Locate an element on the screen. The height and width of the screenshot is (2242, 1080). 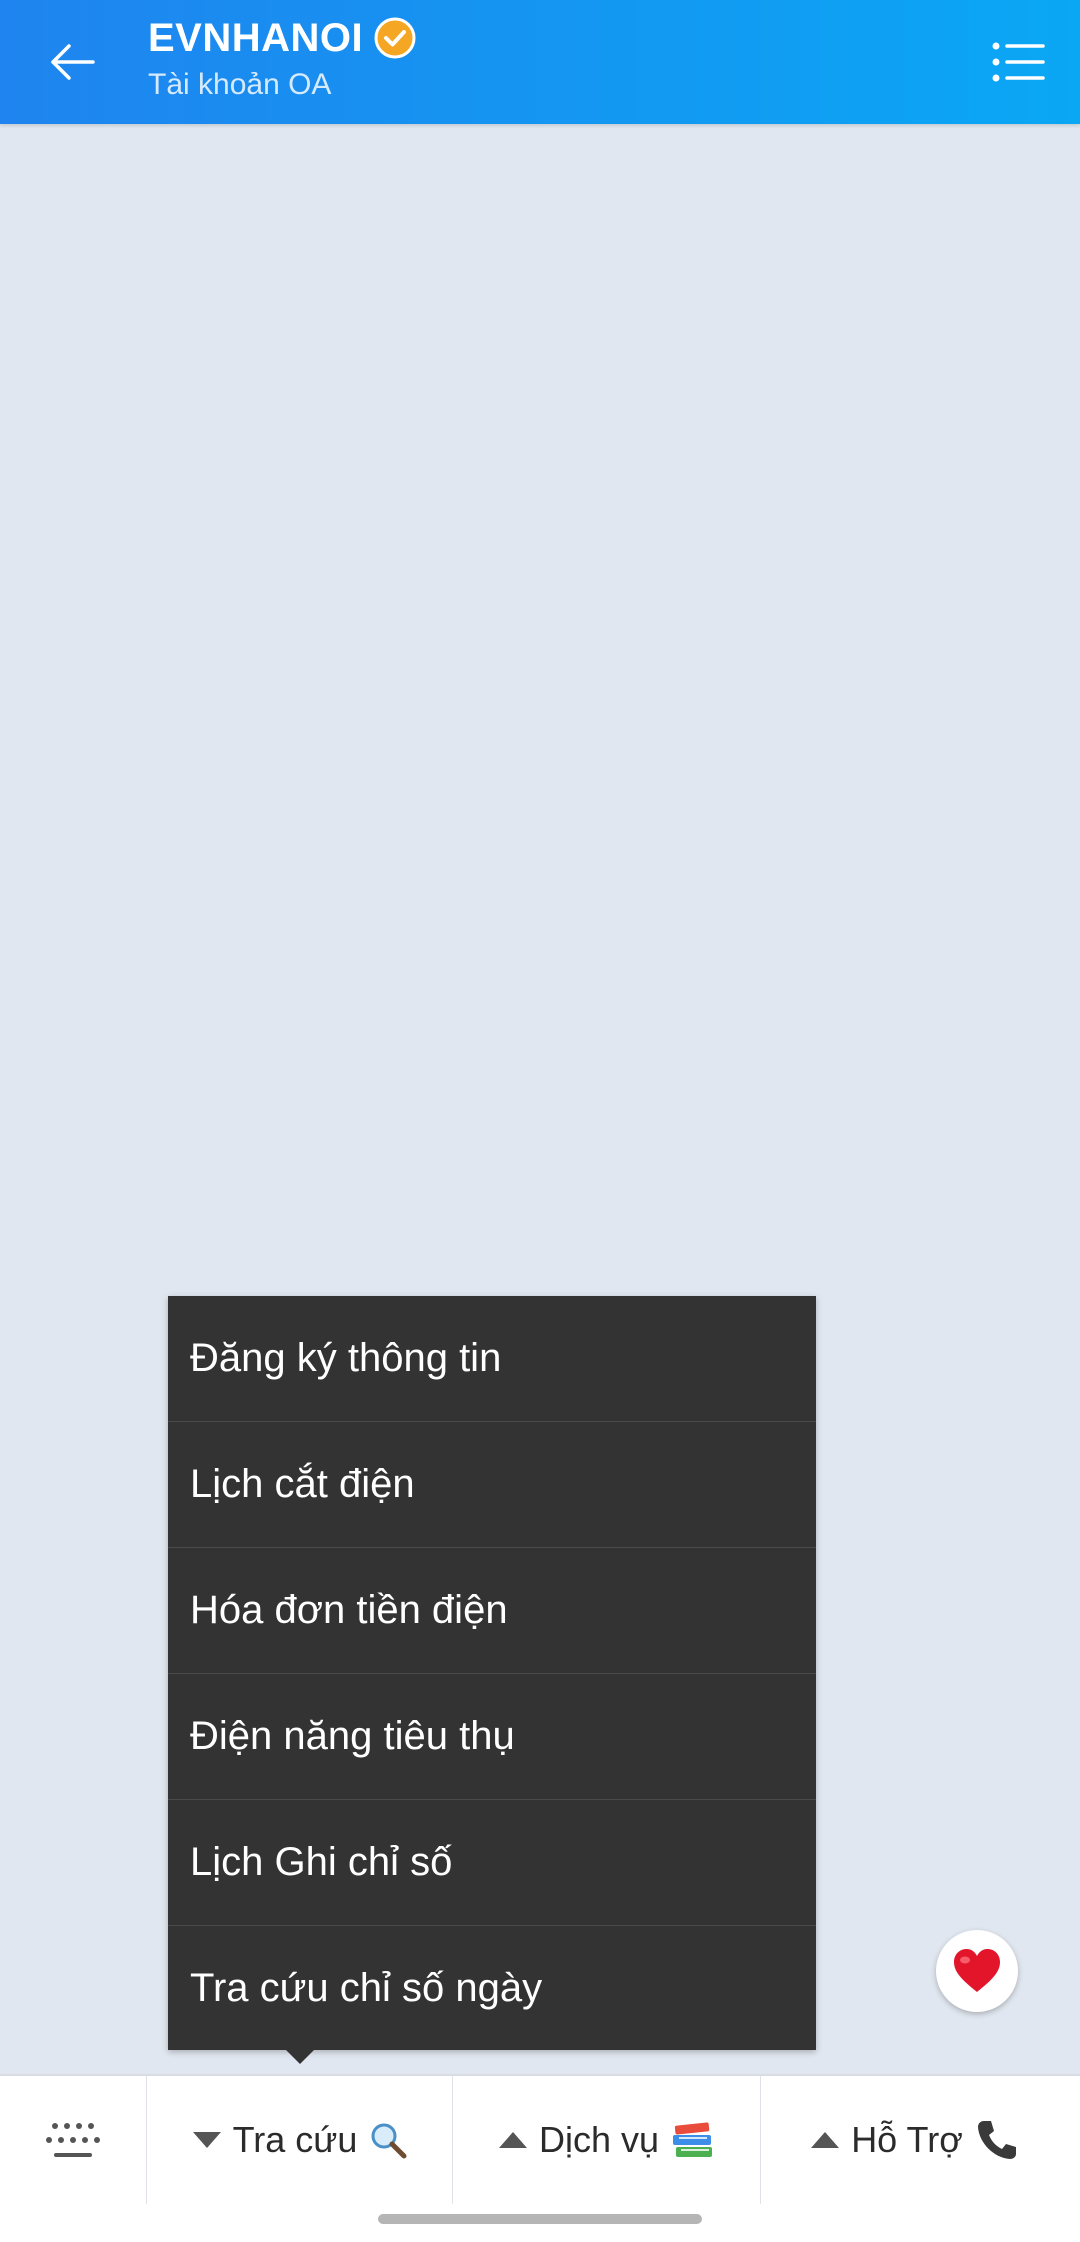
list-menu-icon is located at coordinates (1018, 62).